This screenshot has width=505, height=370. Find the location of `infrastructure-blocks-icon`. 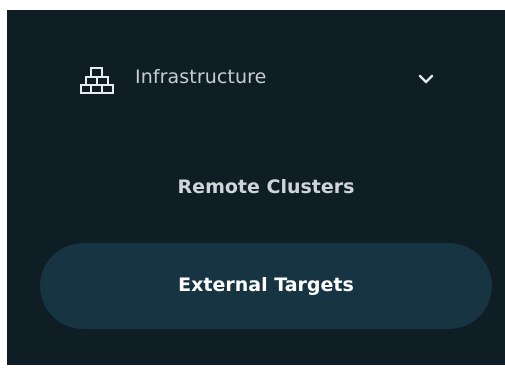

infrastructure-blocks-icon is located at coordinates (97, 80).